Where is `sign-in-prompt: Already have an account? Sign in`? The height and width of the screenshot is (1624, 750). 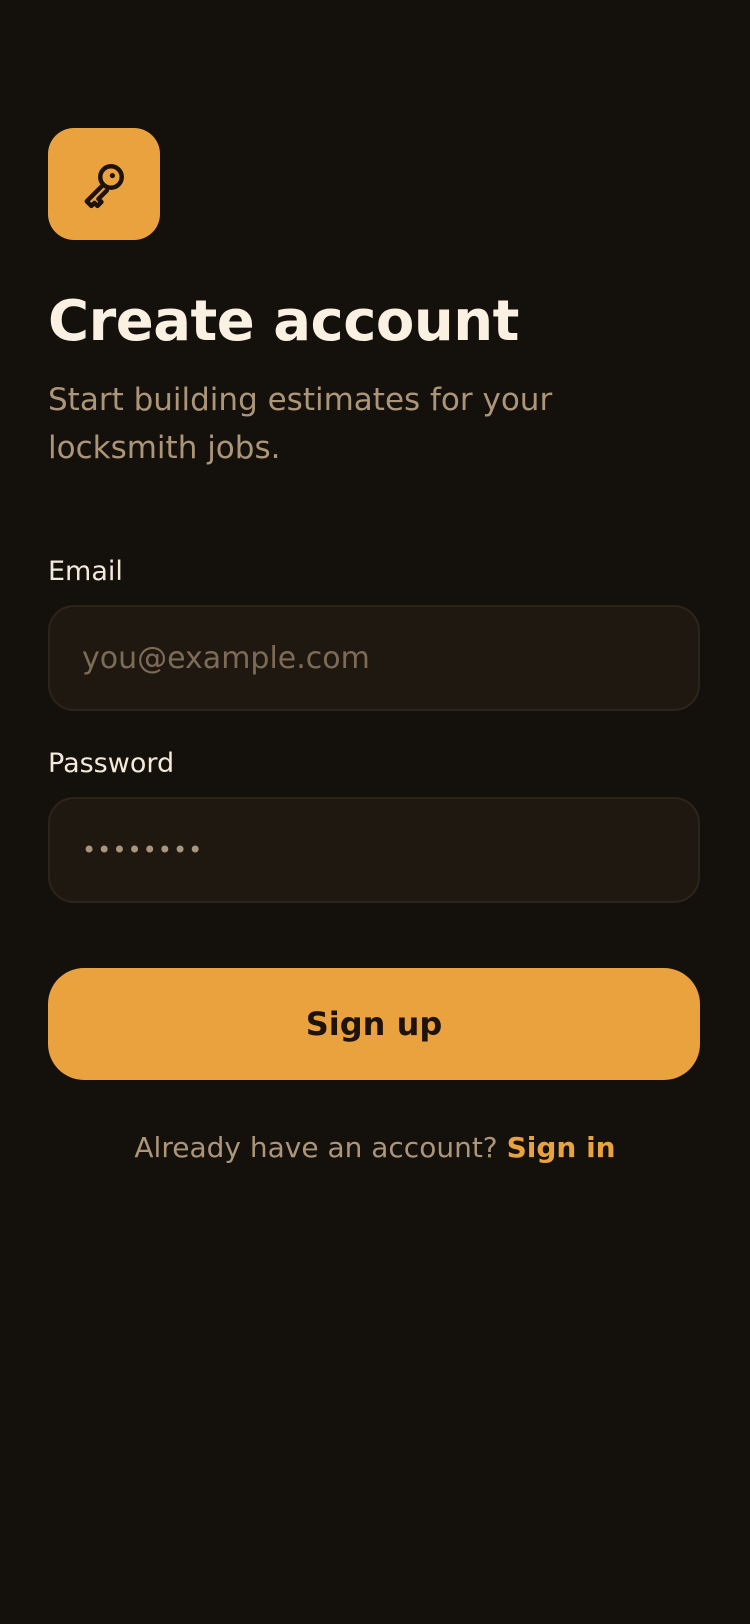
sign-in-prompt: Already have an account? Sign in is located at coordinates (375, 1148).